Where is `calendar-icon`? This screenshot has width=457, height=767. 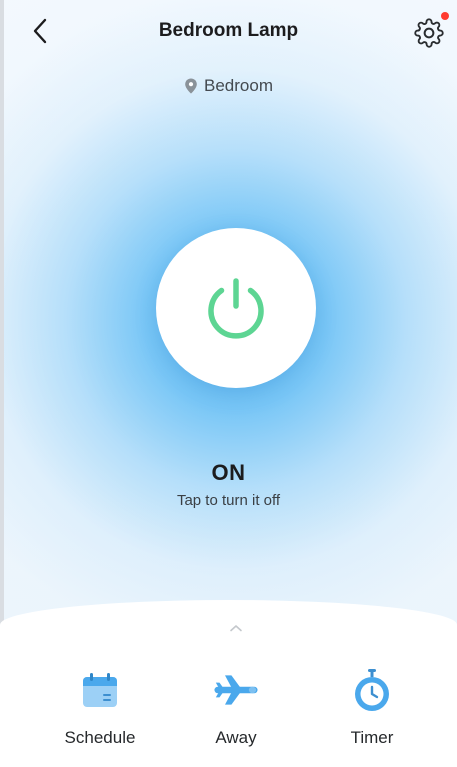 calendar-icon is located at coordinates (100, 690).